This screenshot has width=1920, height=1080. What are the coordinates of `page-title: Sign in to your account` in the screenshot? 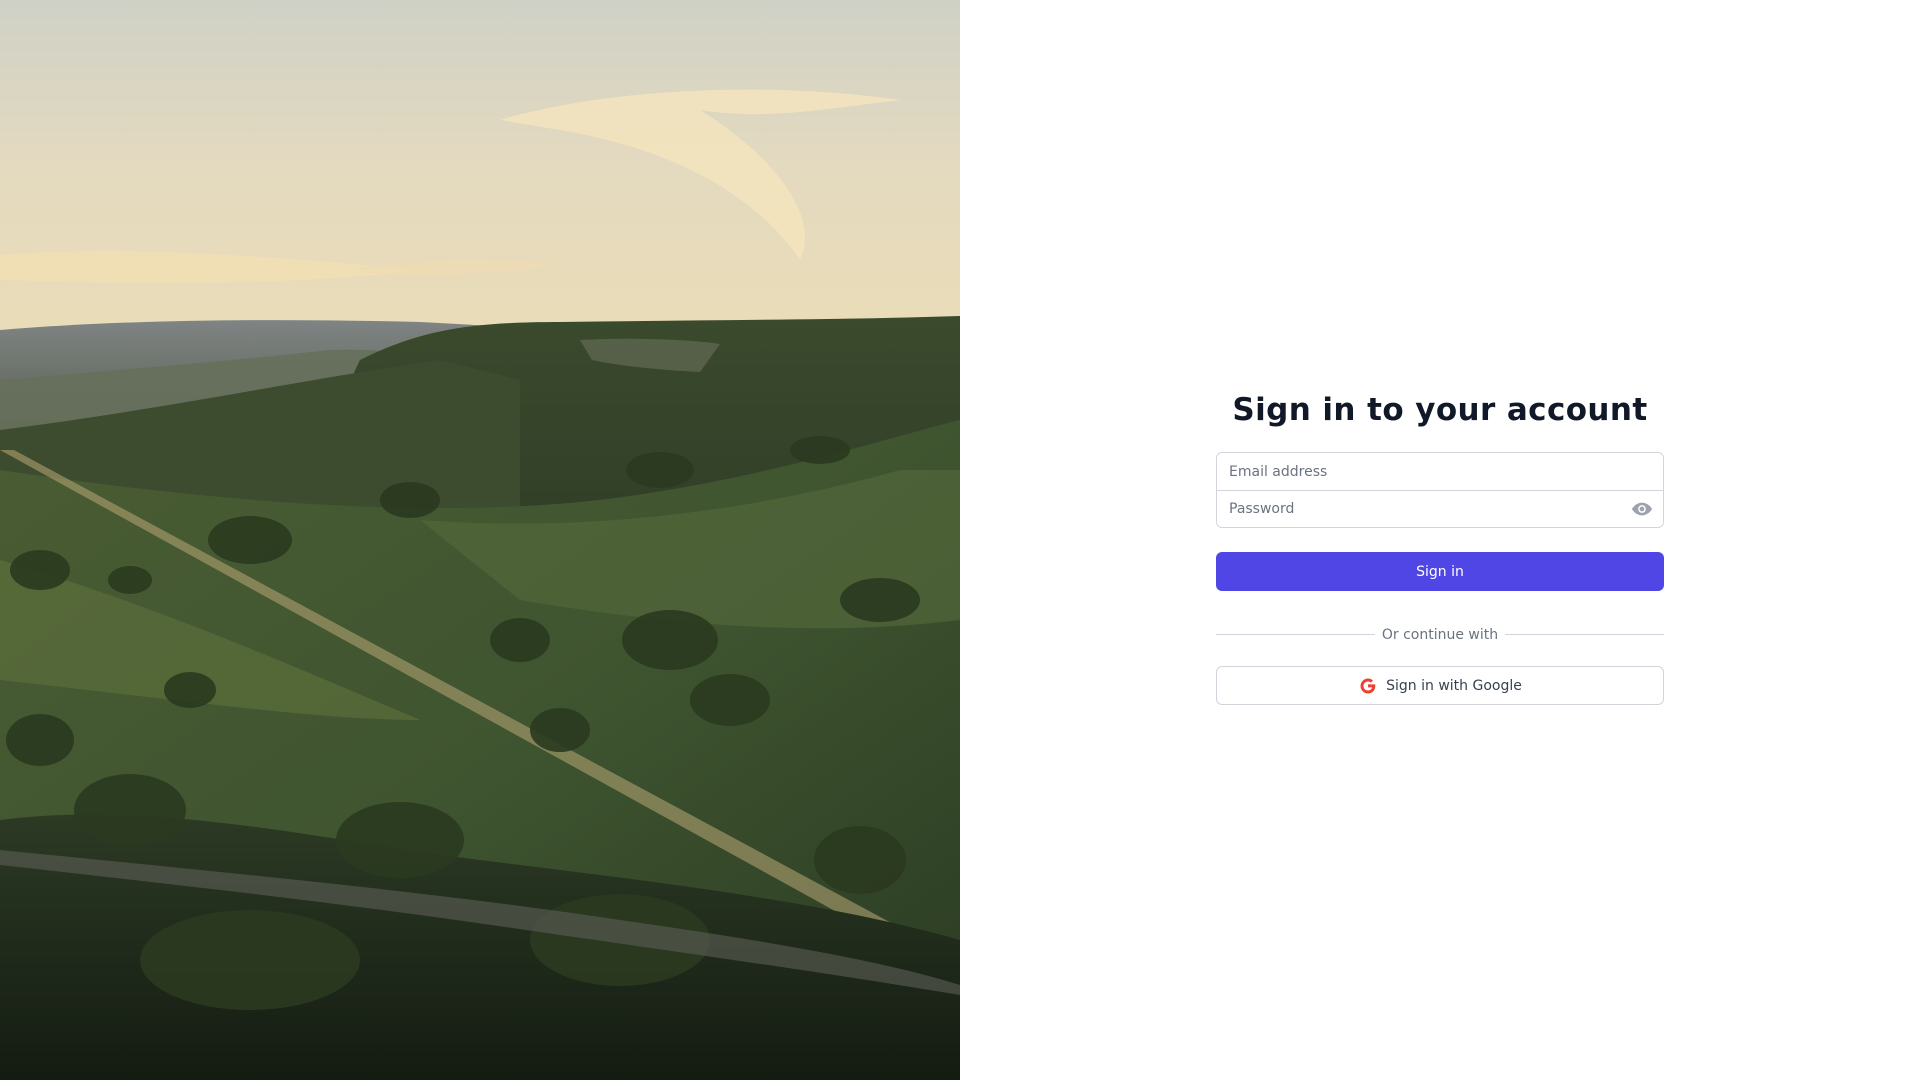 It's located at (1440, 410).